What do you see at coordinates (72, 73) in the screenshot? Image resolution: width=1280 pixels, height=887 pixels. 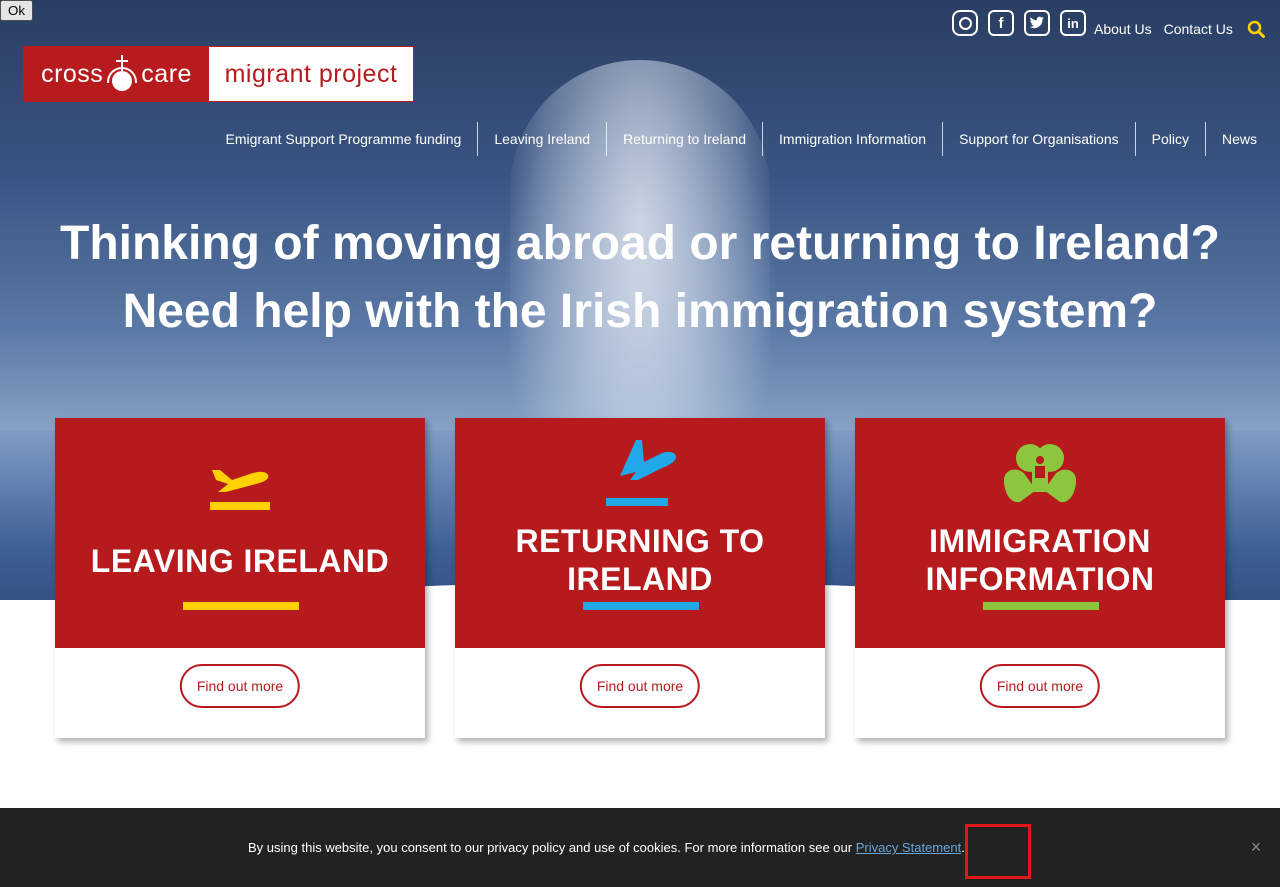 I see `logo-text-cross: cross` at bounding box center [72, 73].